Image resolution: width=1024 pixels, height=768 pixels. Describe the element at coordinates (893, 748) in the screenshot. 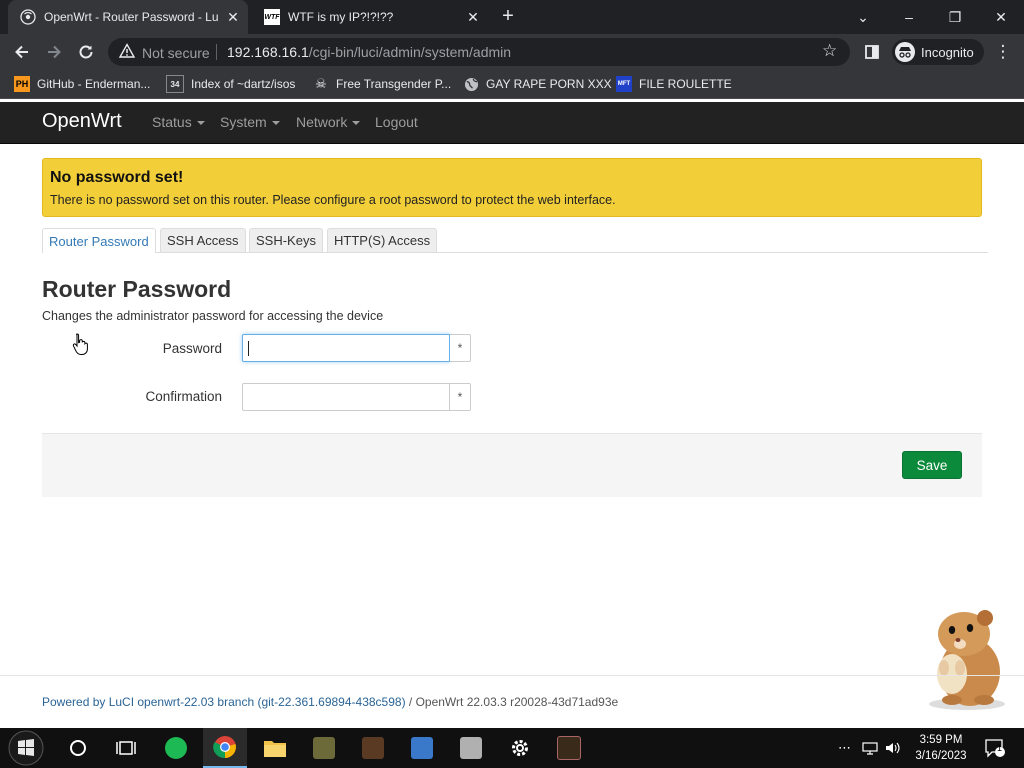

I see `volume-icon` at that location.